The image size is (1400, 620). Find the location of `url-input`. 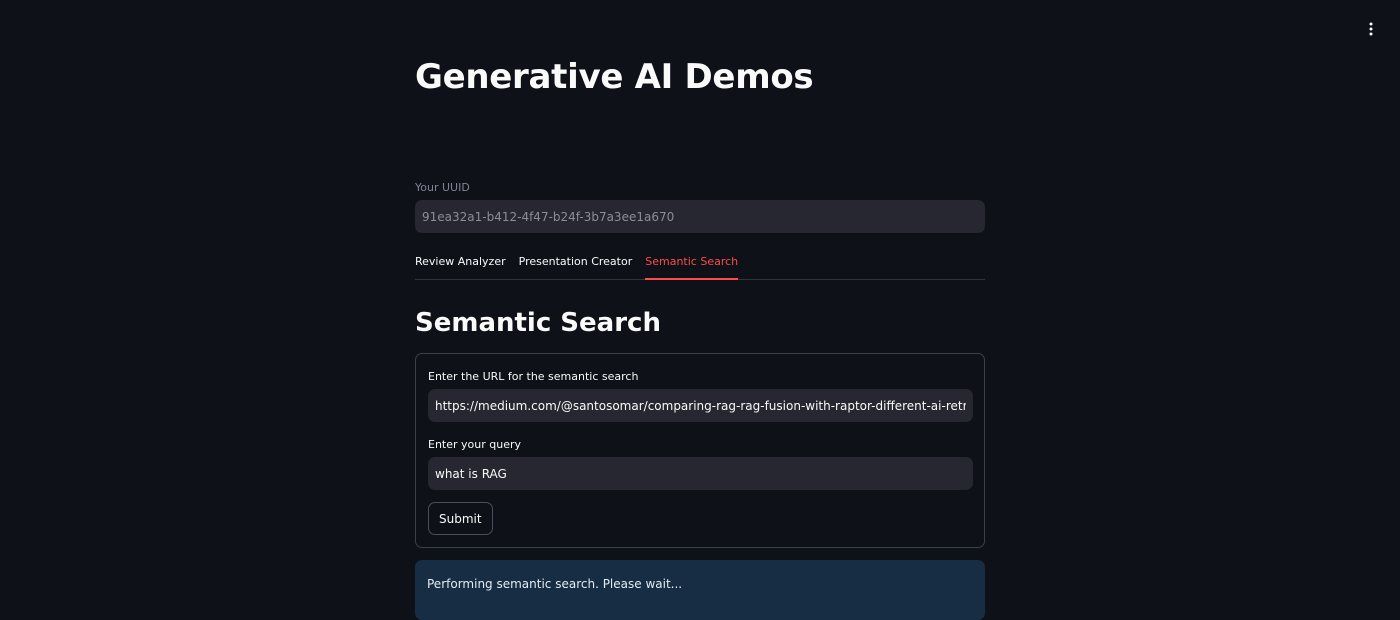

url-input is located at coordinates (700, 405).